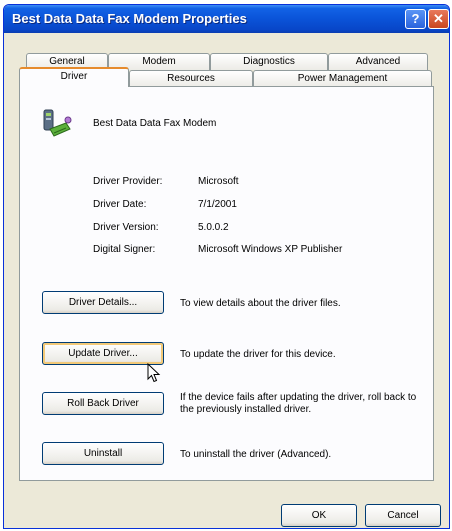 Image resolution: width=452 pixels, height=531 pixels. What do you see at coordinates (124, 249) in the screenshot?
I see `digital-signer-label: Digital Signer:` at bounding box center [124, 249].